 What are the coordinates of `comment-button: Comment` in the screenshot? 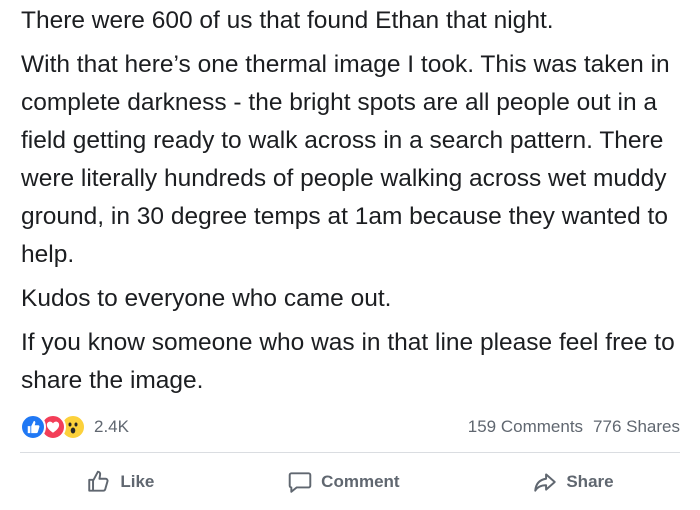 It's located at (343, 482).